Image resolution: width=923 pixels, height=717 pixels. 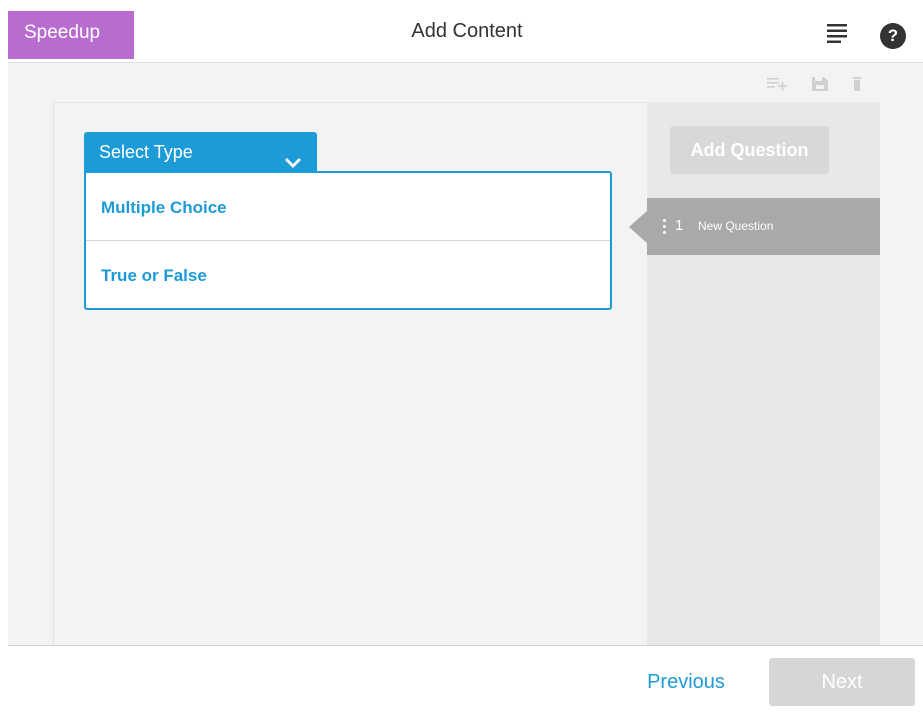 I want to click on drag-handle-icon, so click(x=665, y=227).